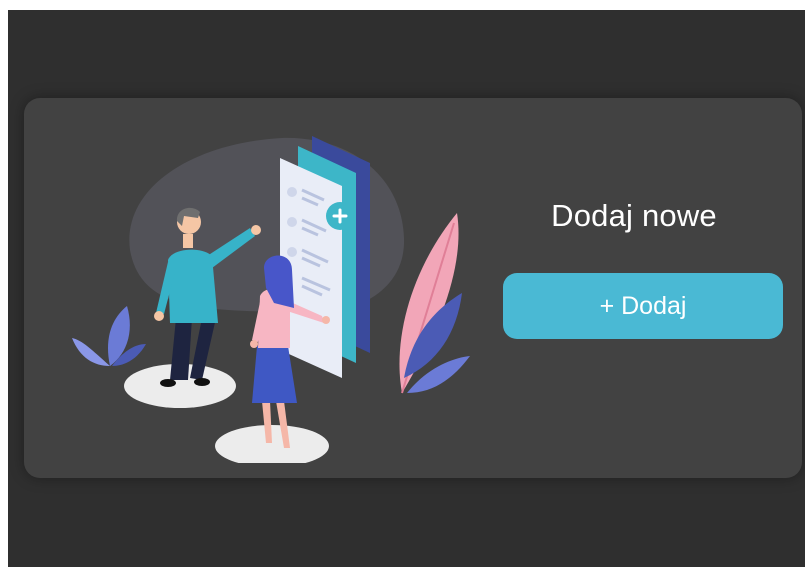  Describe the element at coordinates (634, 215) in the screenshot. I see `card-title: Dodaj nowe` at that location.